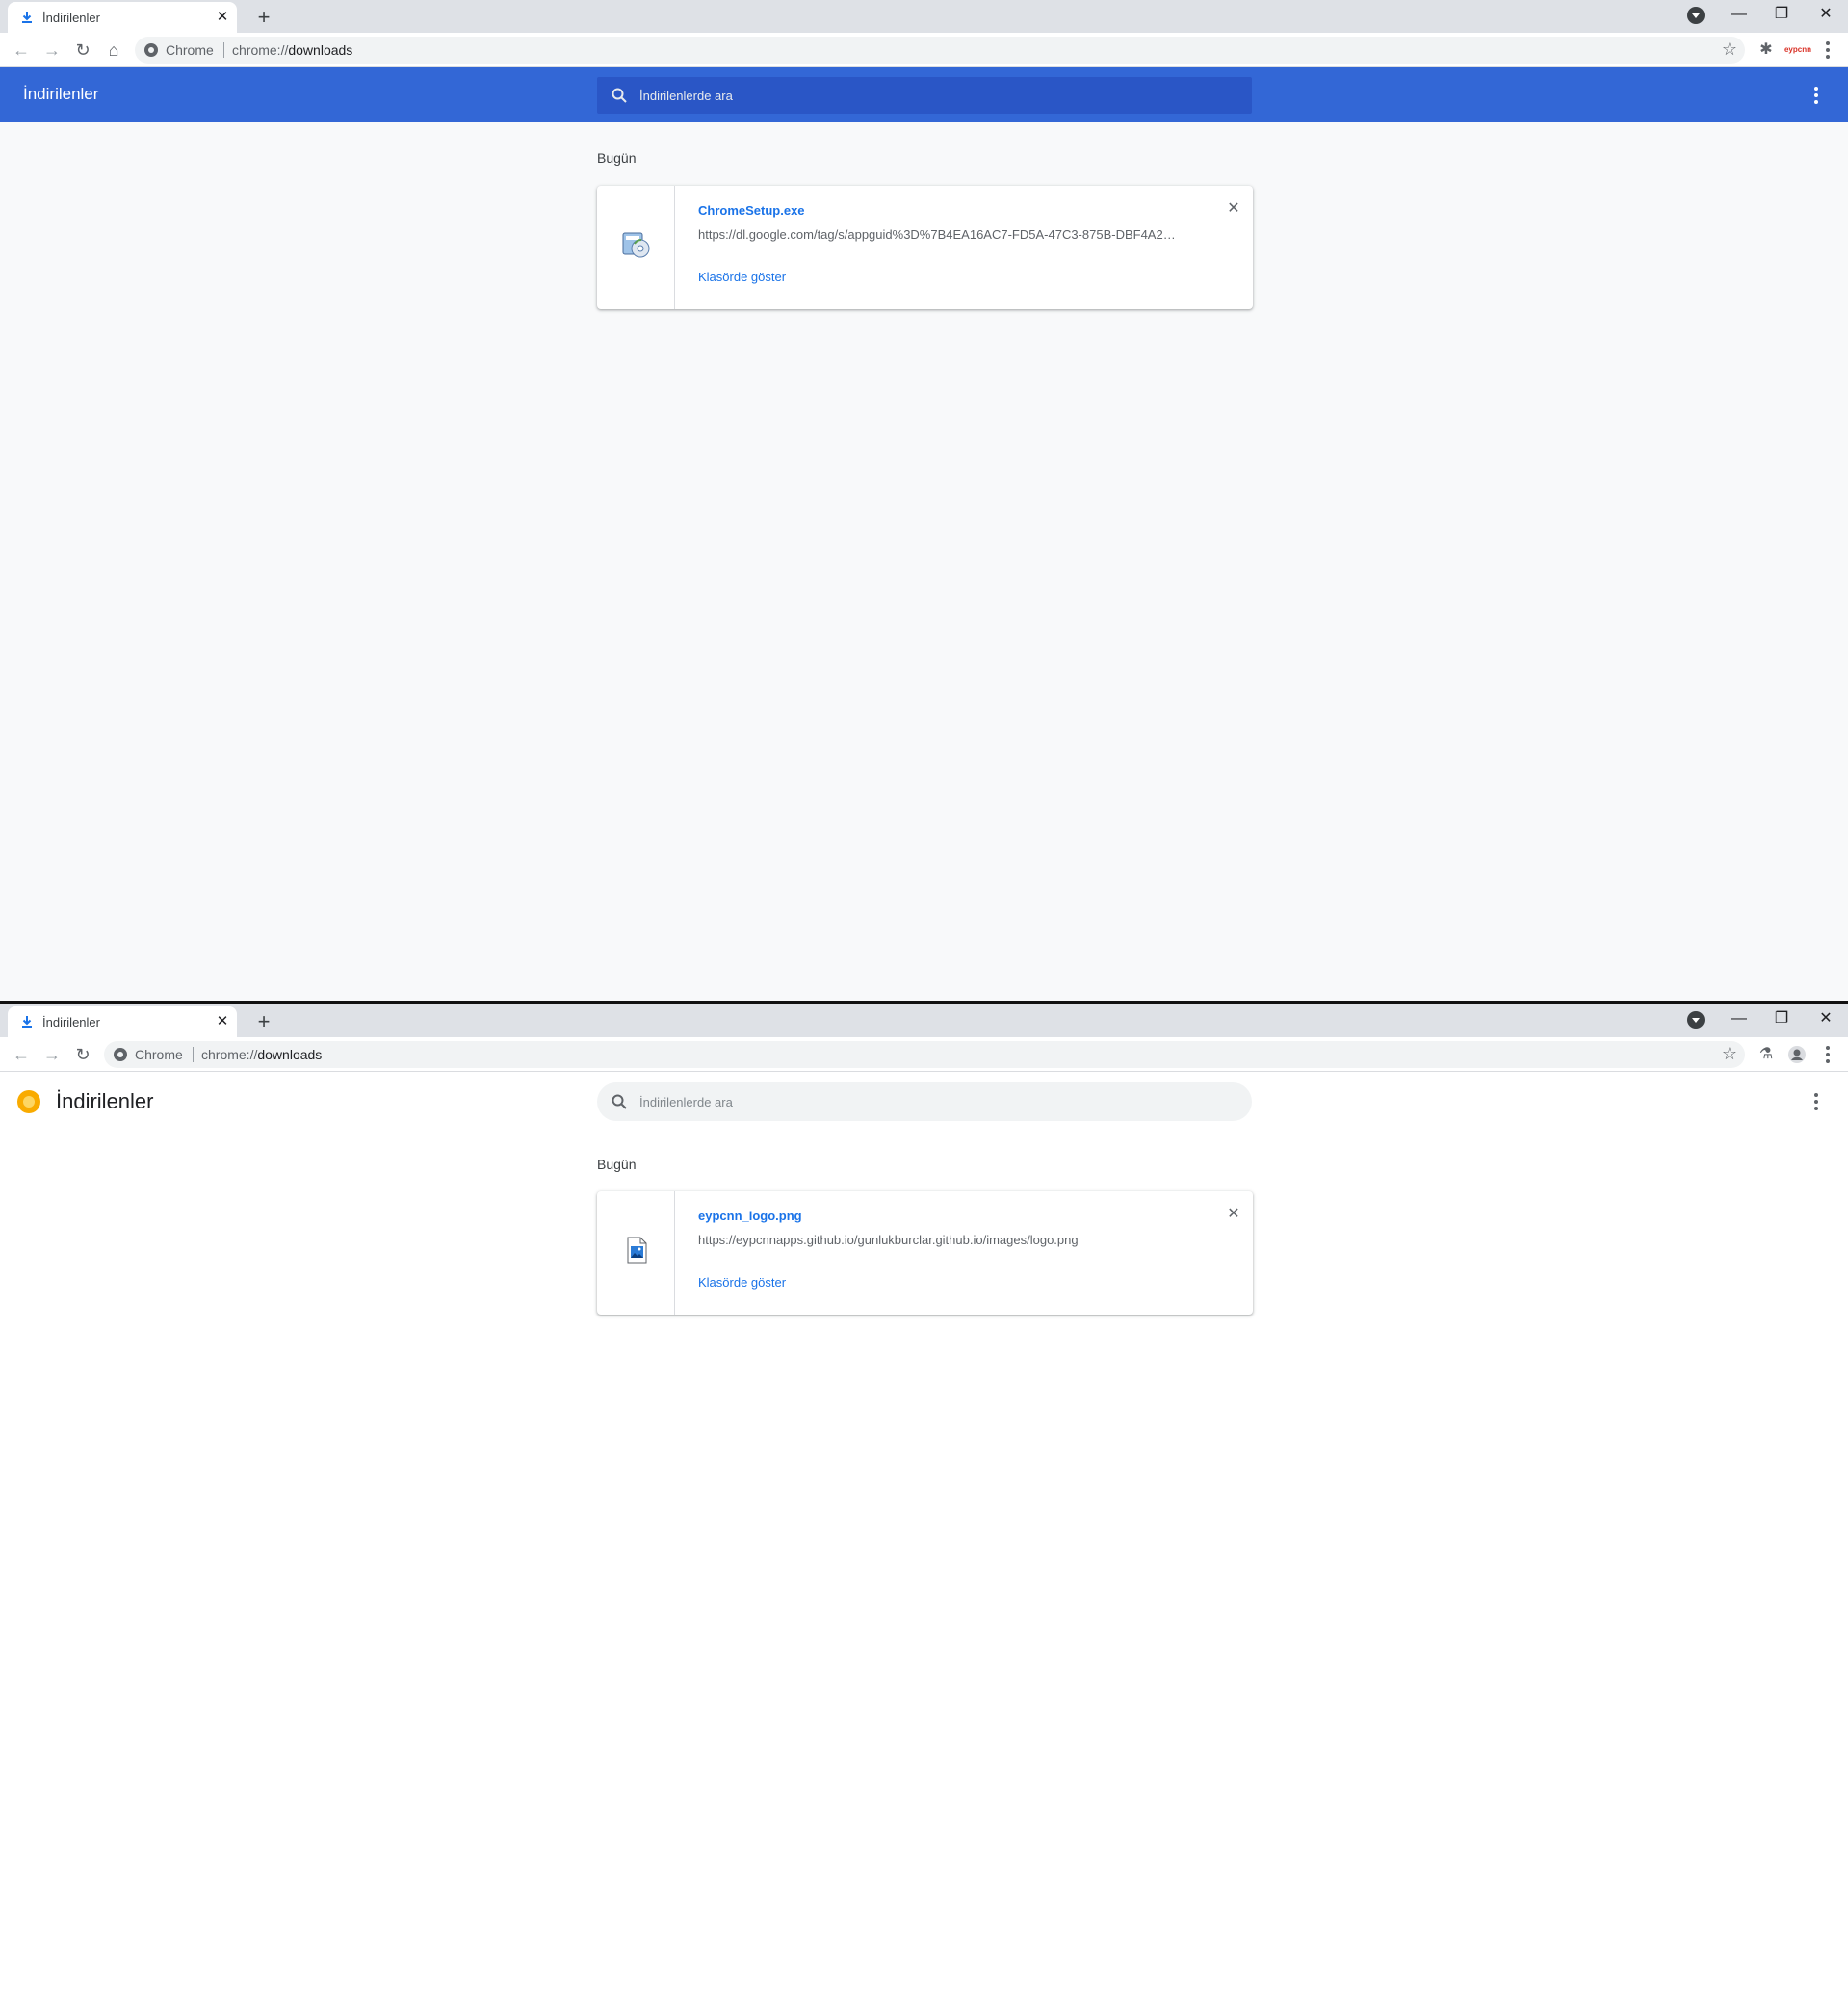 The image size is (1848, 2007). What do you see at coordinates (114, 51) in the screenshot?
I see `home-icon: ⌂` at bounding box center [114, 51].